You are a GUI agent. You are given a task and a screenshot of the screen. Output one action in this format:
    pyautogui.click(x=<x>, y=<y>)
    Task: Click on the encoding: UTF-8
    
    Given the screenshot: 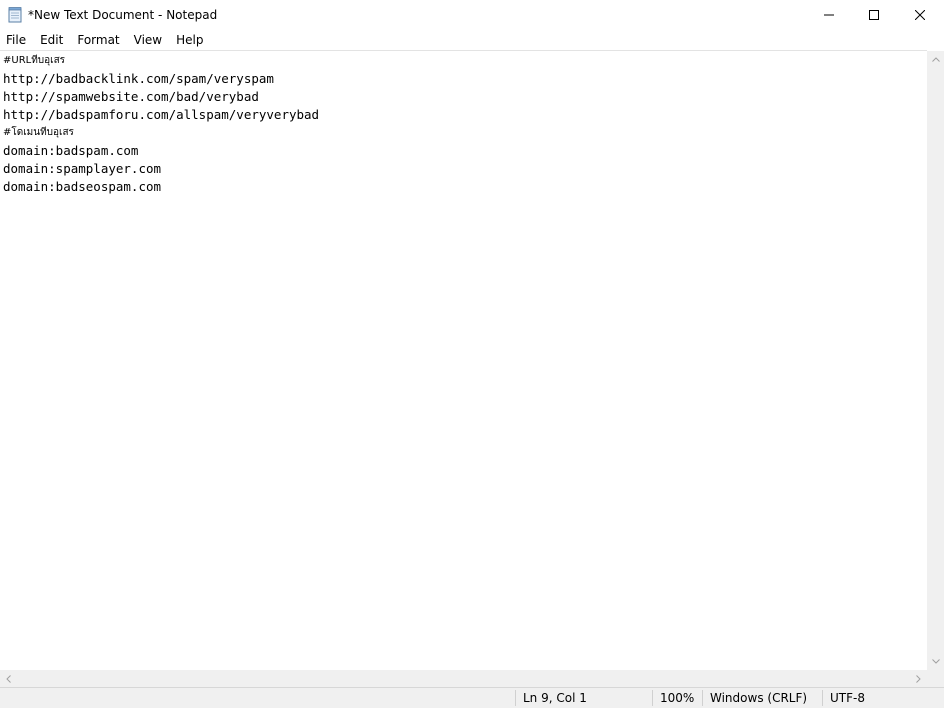 What is the action you would take?
    pyautogui.click(x=847, y=698)
    